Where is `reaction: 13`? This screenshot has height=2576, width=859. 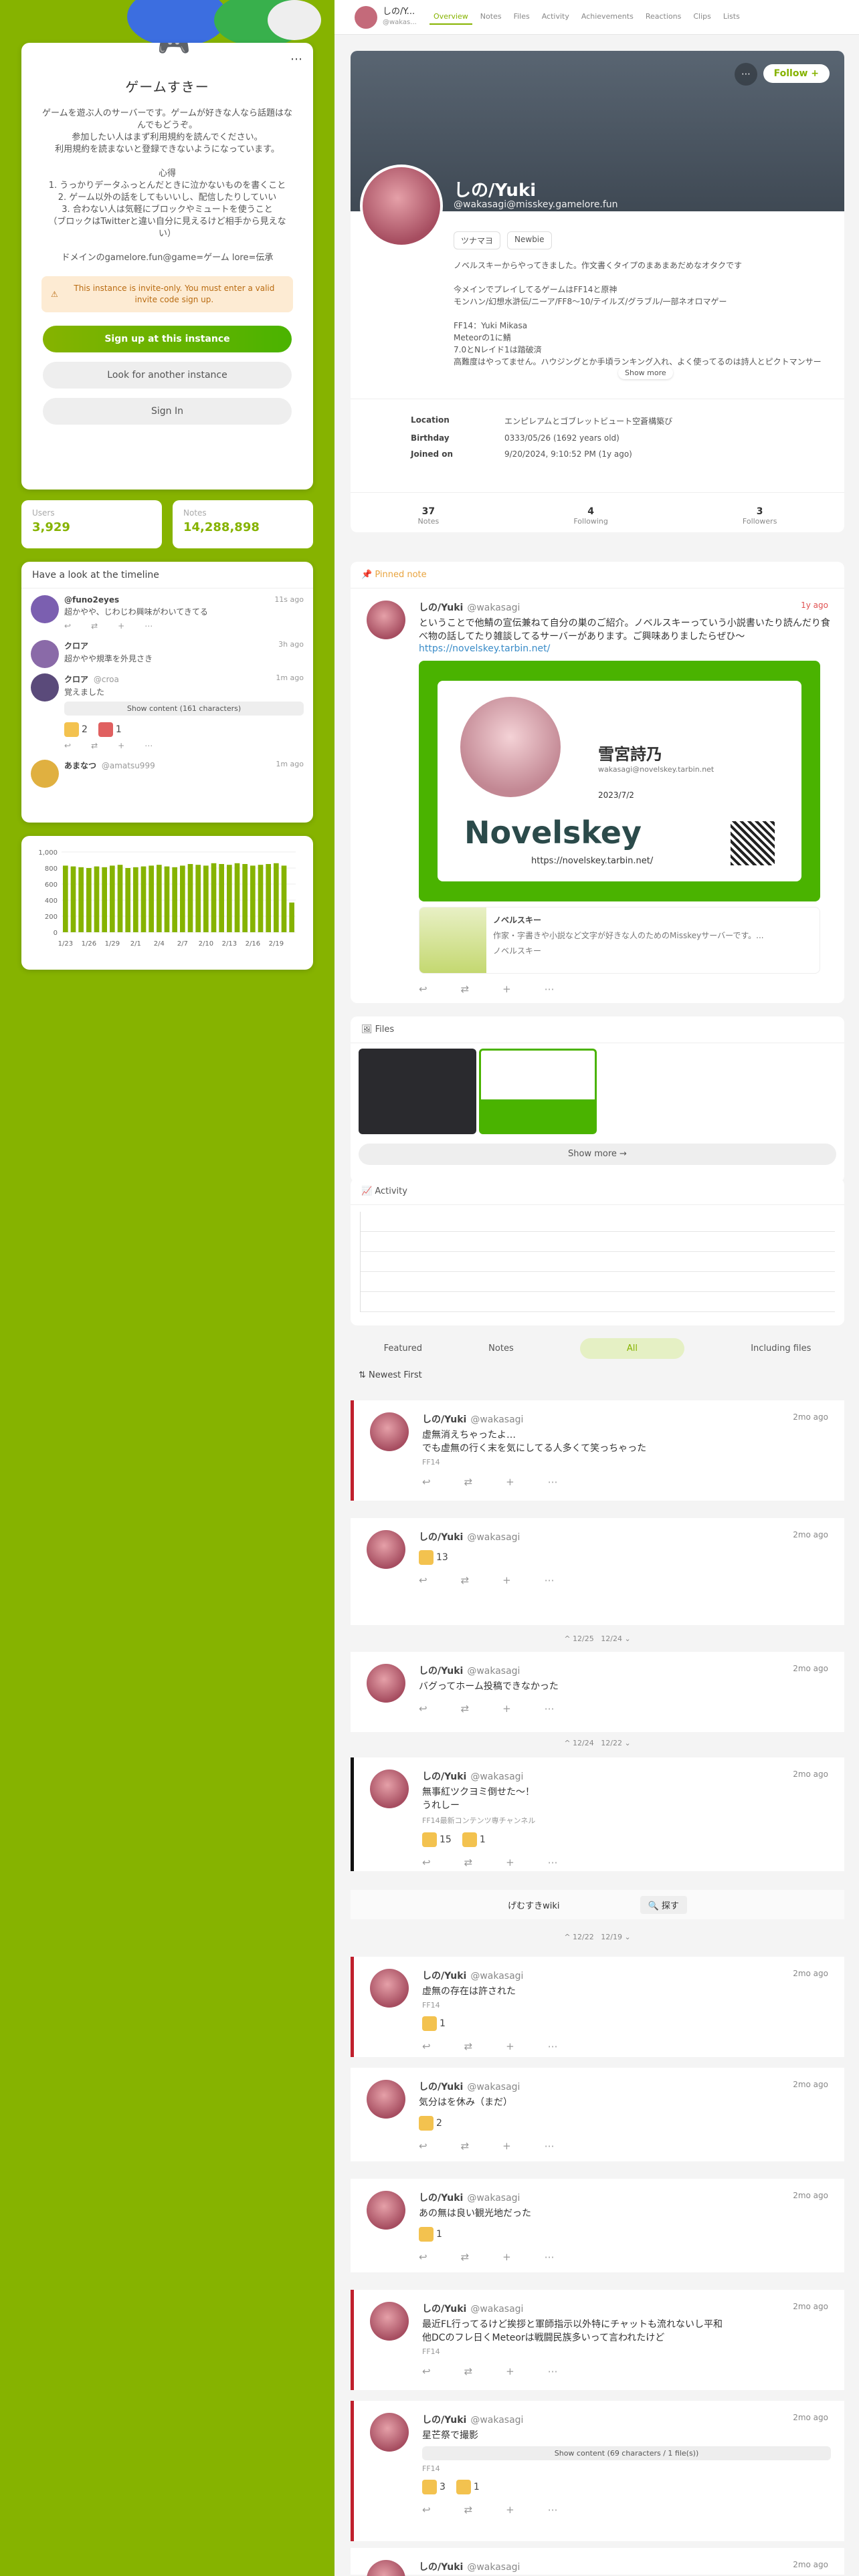
reaction: 13 is located at coordinates (433, 1558).